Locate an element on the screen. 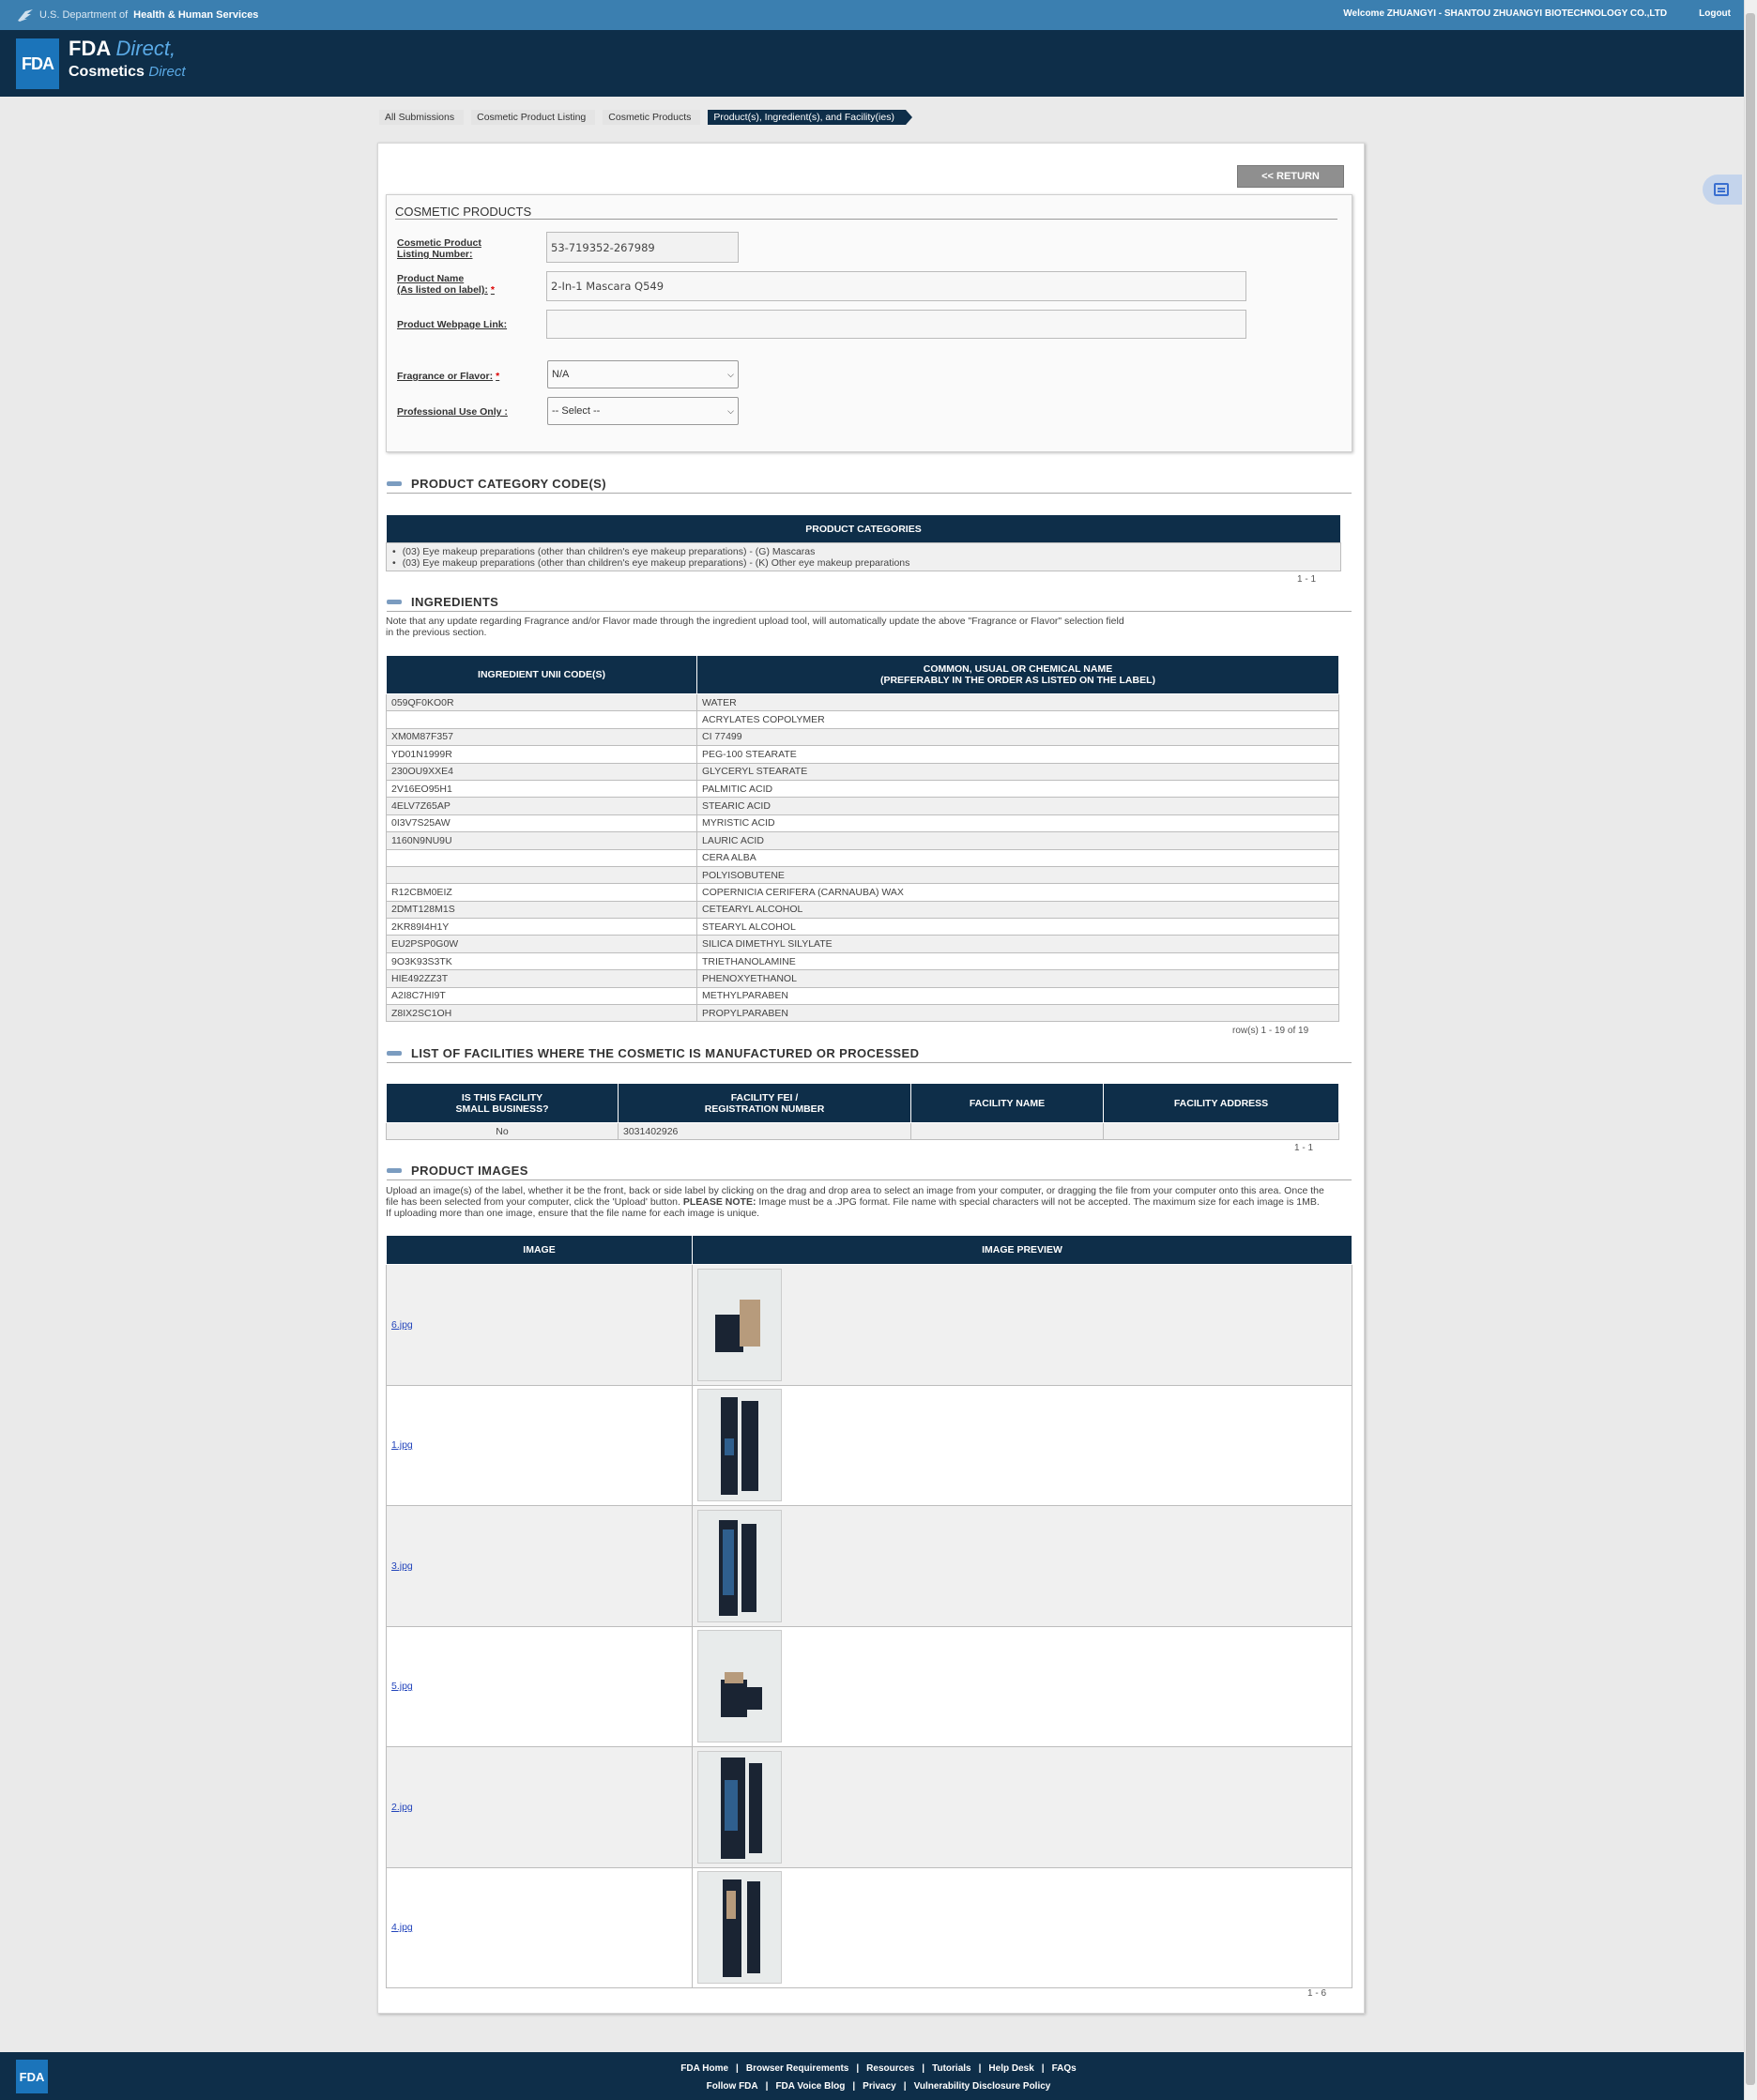 Image resolution: width=1757 pixels, height=2100 pixels. table-row: 2.jpg is located at coordinates (869, 1807).